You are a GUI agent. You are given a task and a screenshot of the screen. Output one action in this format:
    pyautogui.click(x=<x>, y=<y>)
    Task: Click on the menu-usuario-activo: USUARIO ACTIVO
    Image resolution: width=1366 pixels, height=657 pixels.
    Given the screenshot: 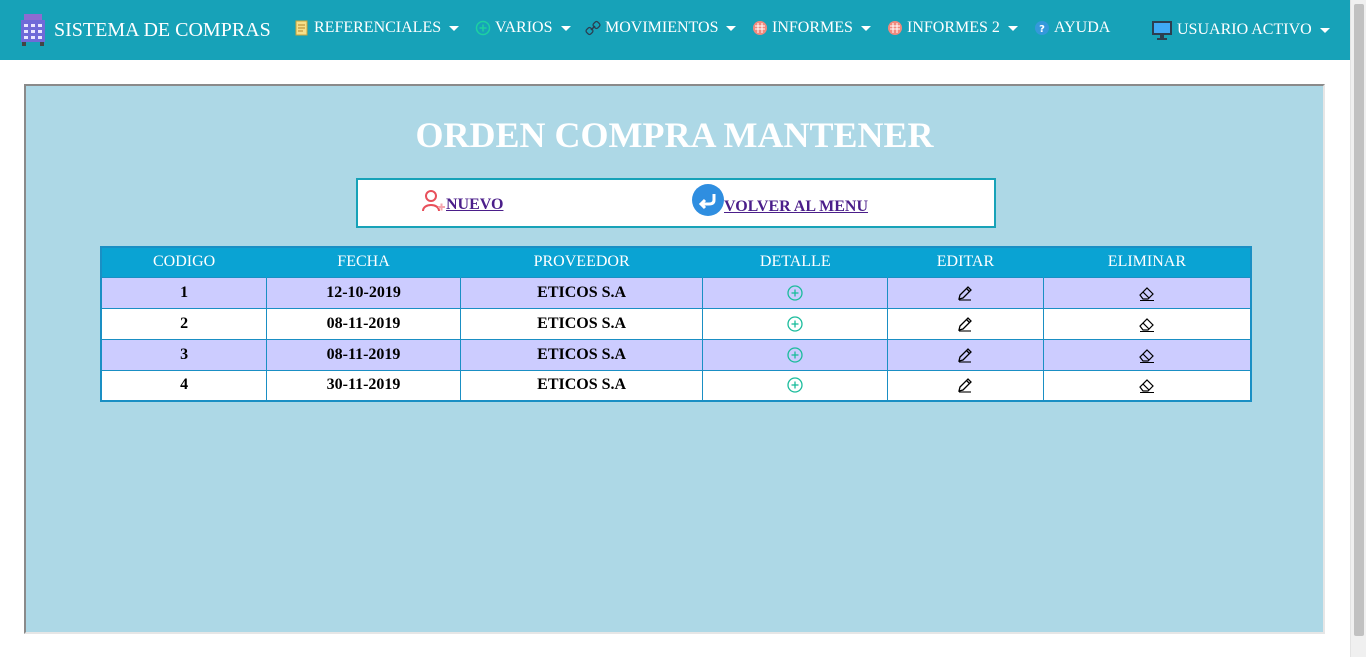 What is the action you would take?
    pyautogui.click(x=1240, y=30)
    